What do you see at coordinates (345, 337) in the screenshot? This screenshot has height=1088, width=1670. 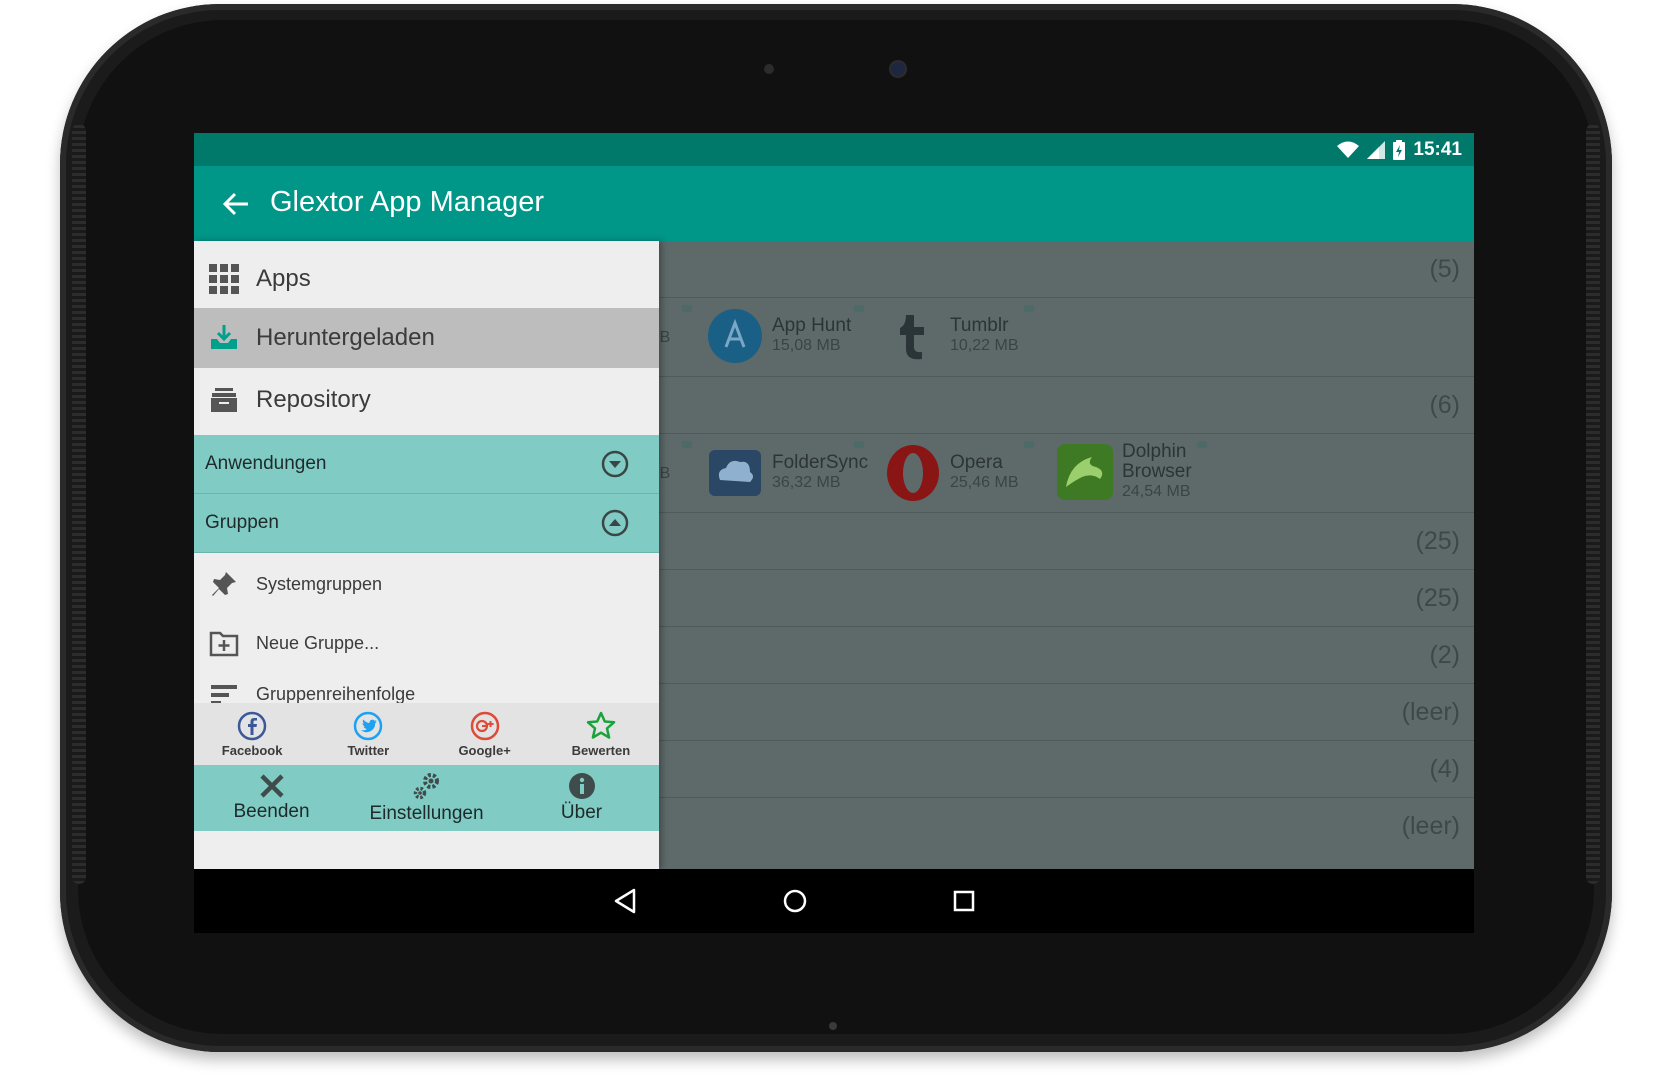 I see `nav-item-label: Heruntergeladen` at bounding box center [345, 337].